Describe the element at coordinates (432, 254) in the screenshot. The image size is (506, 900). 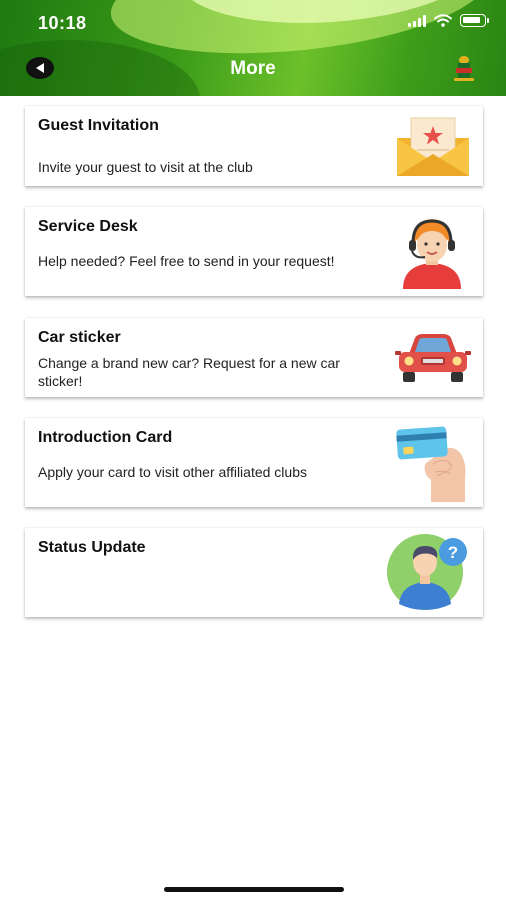
I see `support-agent-icon` at that location.